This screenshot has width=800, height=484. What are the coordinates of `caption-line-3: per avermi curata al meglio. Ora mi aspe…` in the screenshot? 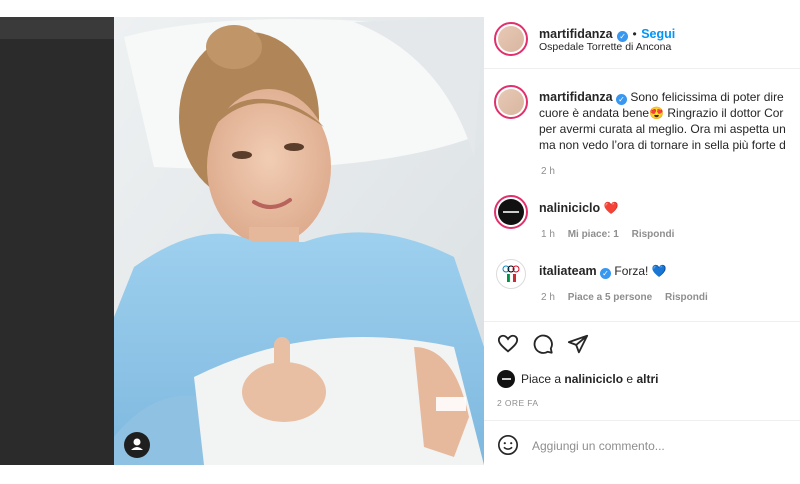 It's located at (662, 129).